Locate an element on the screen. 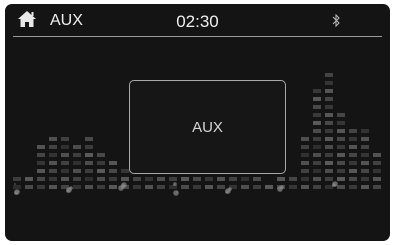 Image resolution: width=395 pixels, height=245 pixels. aux-source-label: AUX is located at coordinates (207, 127).